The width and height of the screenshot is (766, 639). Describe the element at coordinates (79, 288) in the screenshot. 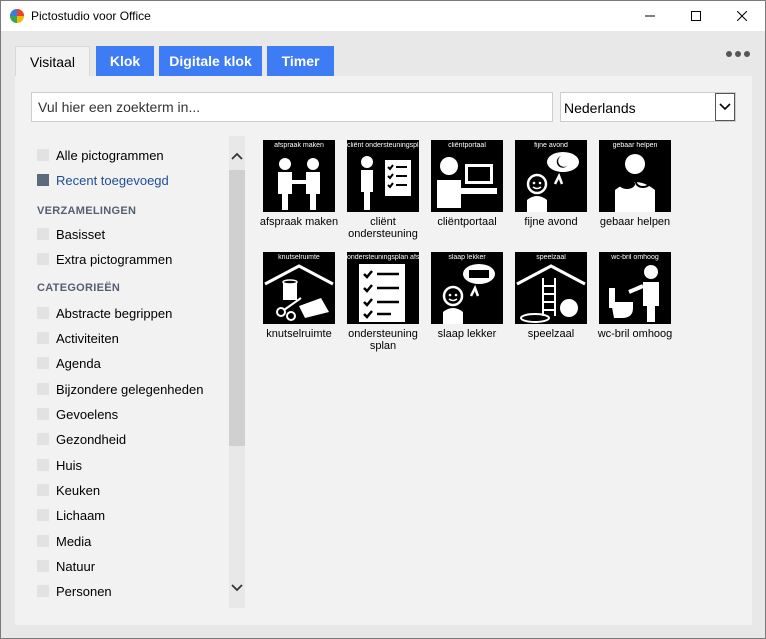

I see `section-header-categorieen: CATEGORIEËN` at that location.